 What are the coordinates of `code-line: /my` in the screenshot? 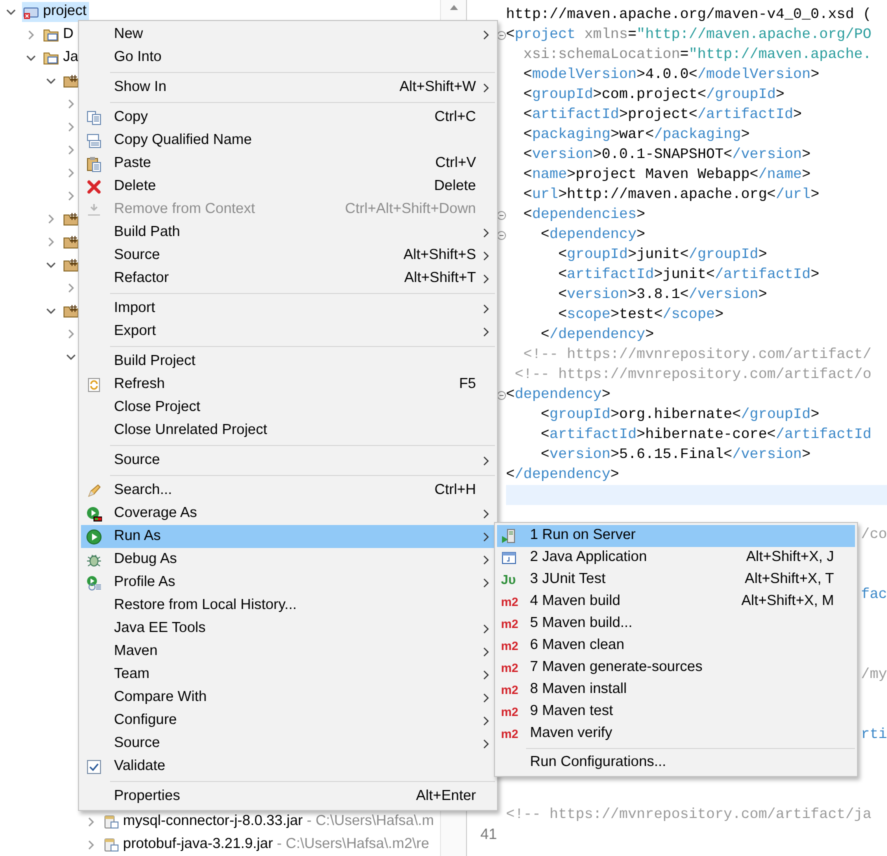 It's located at (874, 675).